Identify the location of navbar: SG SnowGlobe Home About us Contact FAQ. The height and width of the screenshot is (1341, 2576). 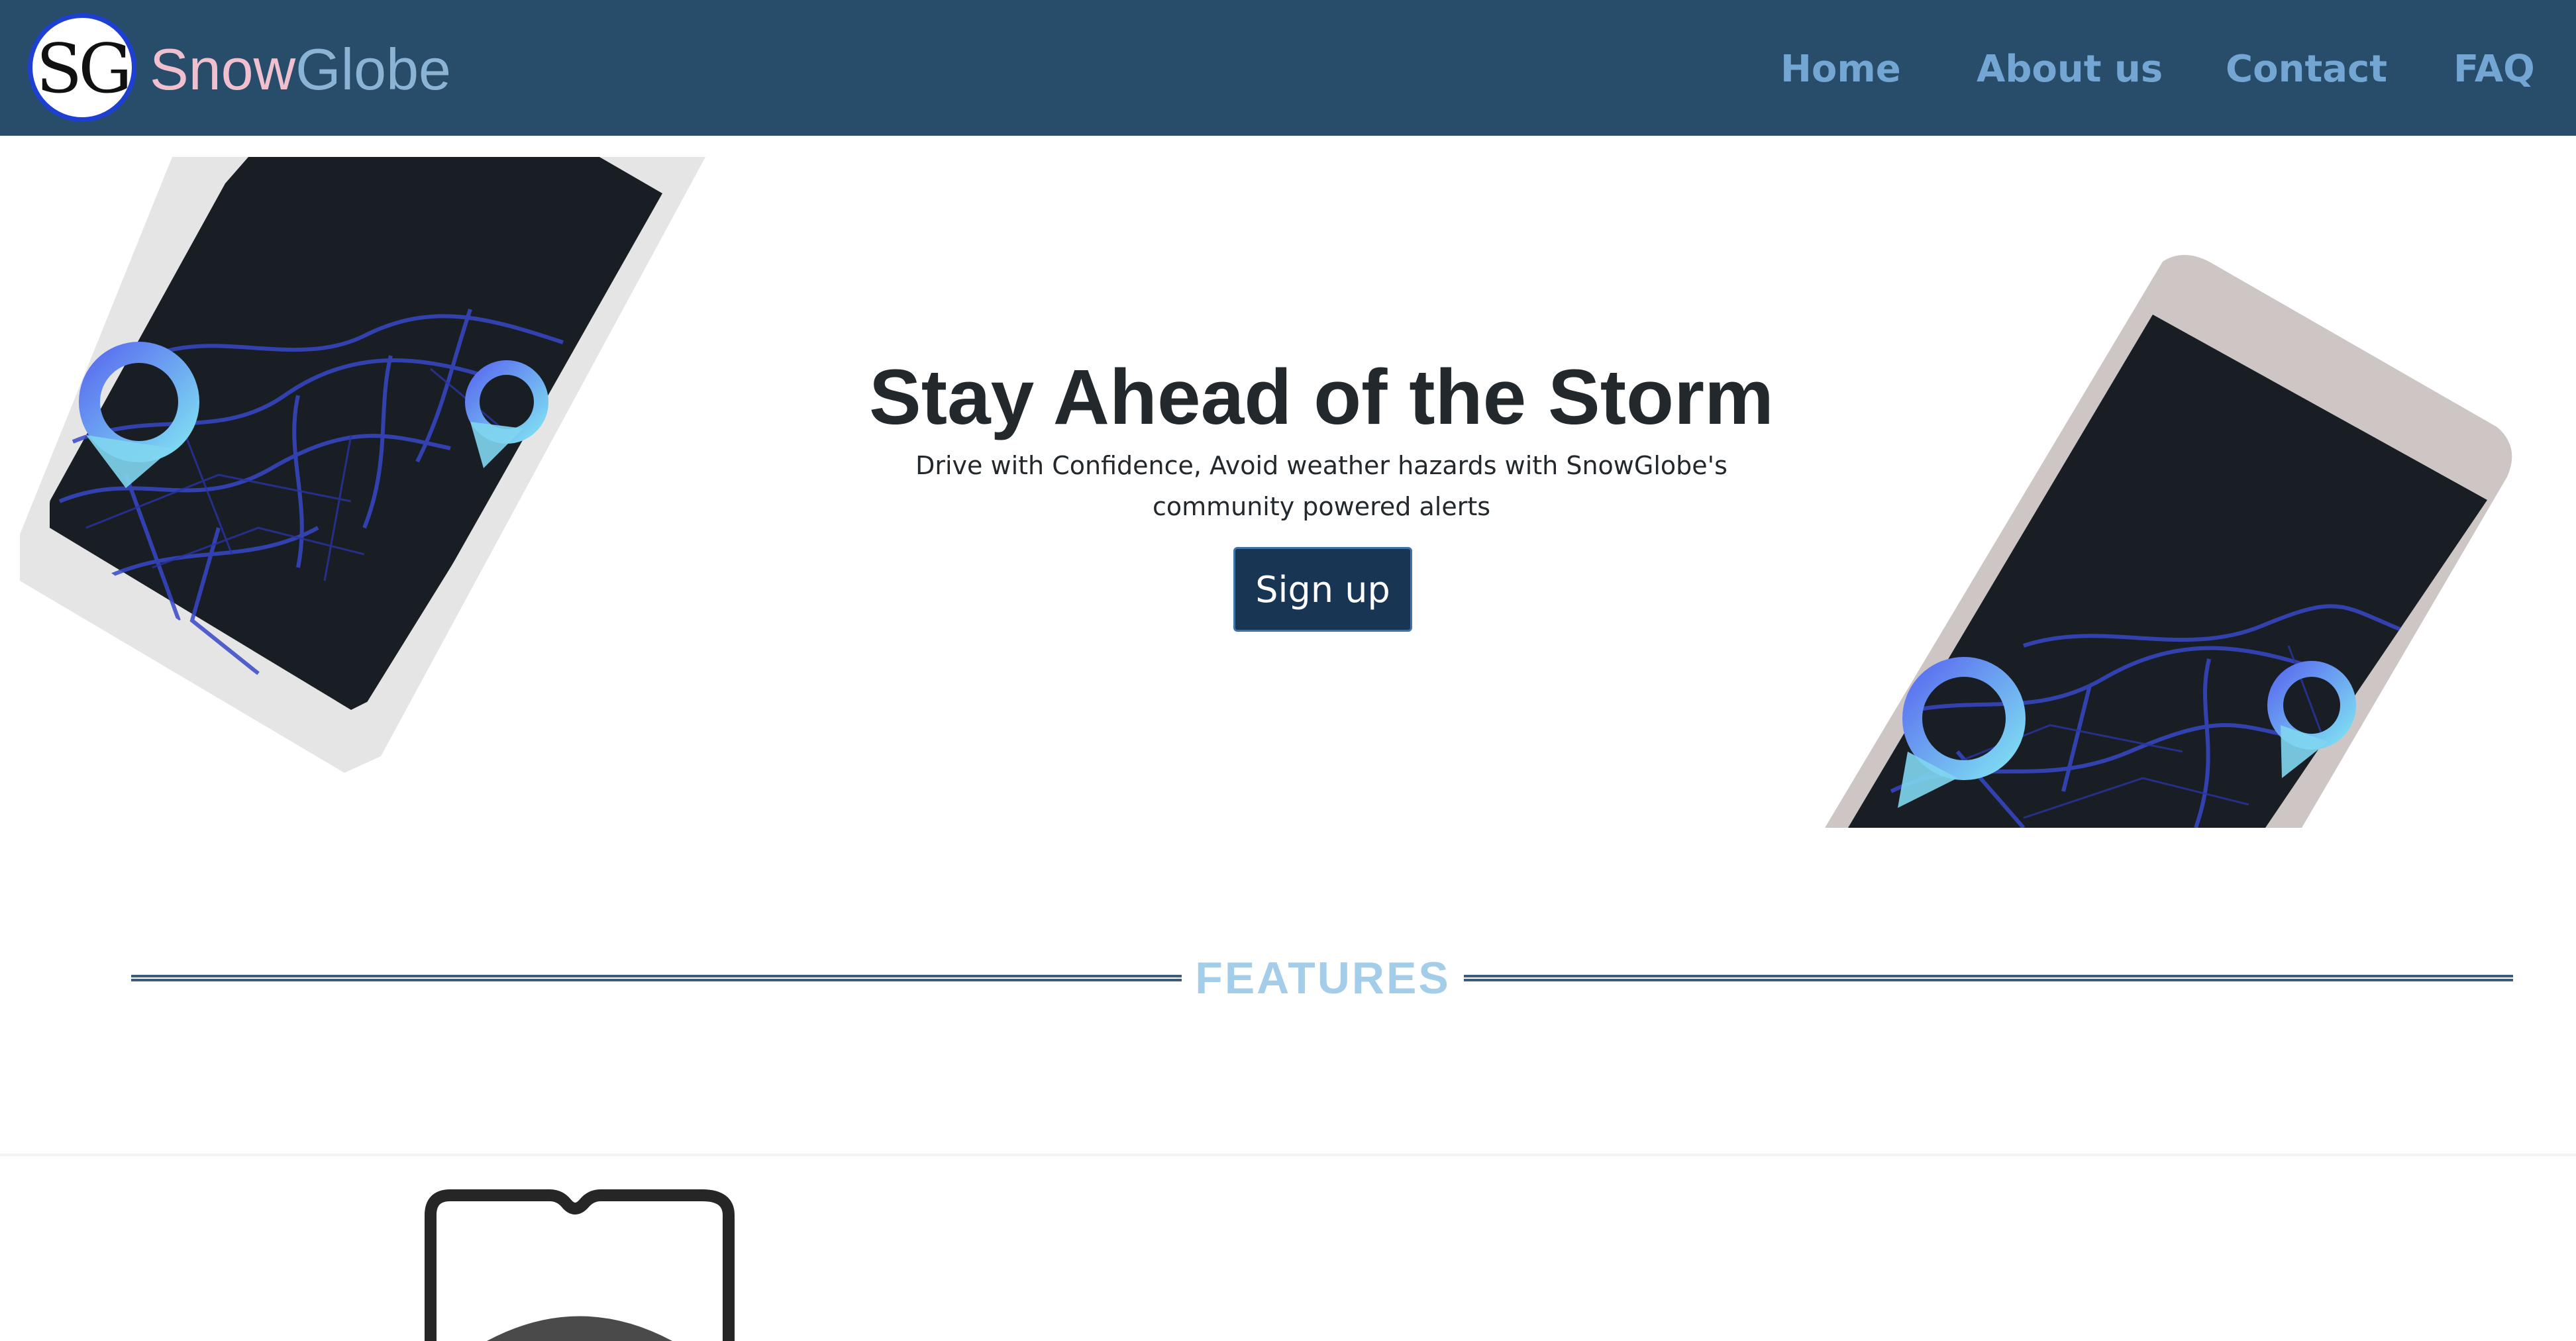
(1288, 68).